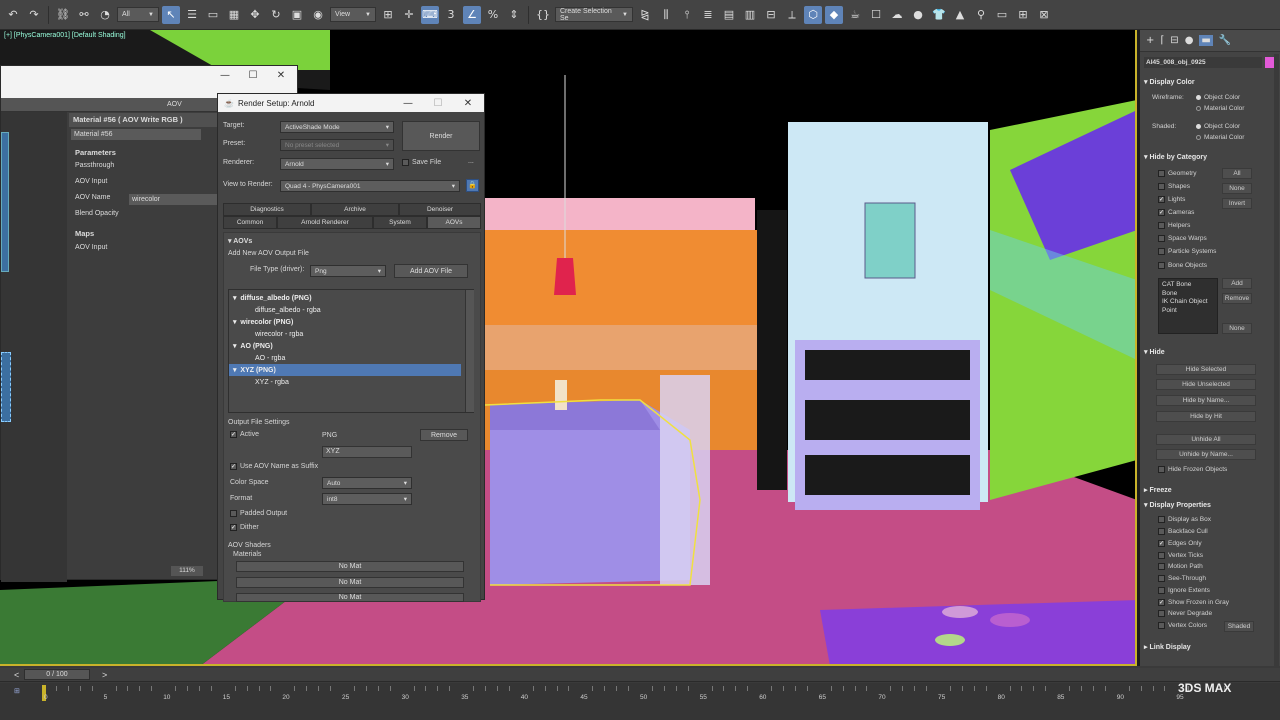 The height and width of the screenshot is (720, 1280). I want to click on scene-explorer-icon: ▤, so click(729, 15).